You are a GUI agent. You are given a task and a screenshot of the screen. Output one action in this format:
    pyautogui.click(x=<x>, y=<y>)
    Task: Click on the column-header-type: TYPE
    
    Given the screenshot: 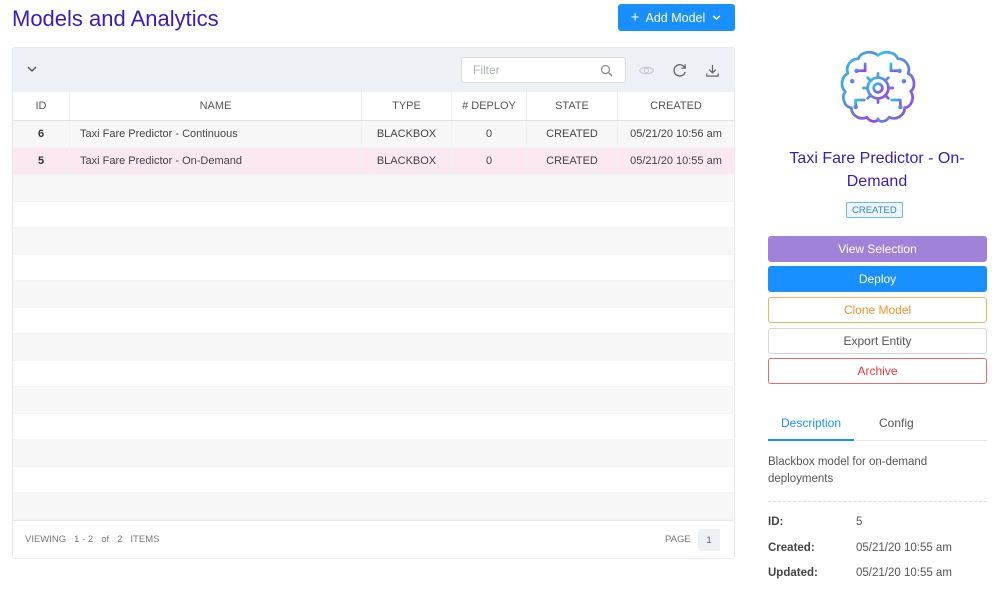 What is the action you would take?
    pyautogui.click(x=407, y=106)
    